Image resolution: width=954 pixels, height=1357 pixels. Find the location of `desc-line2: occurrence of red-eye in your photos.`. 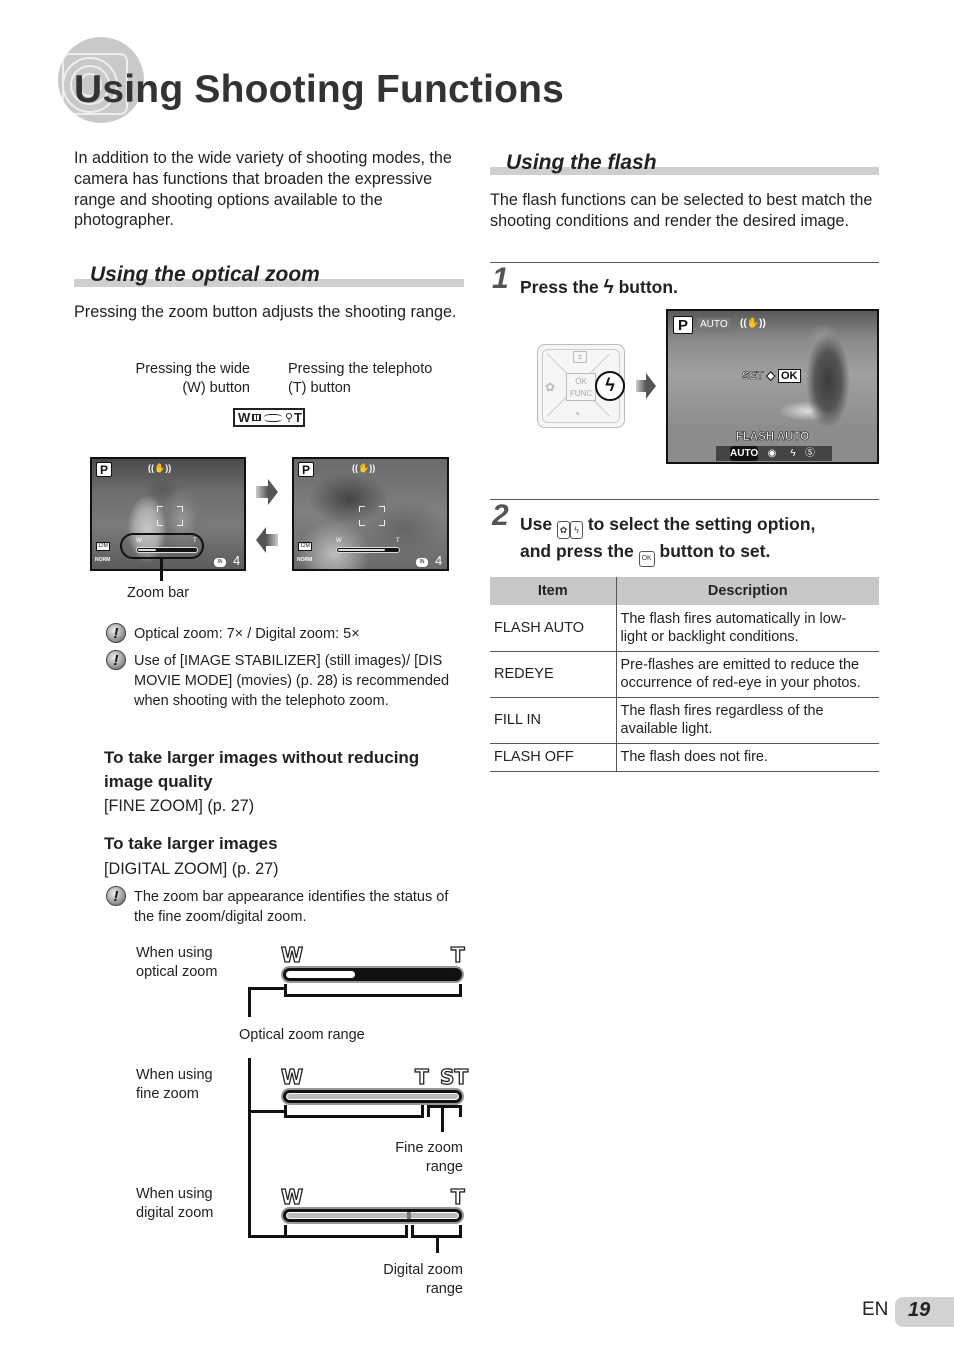

desc-line2: occurrence of red-eye in your photos. is located at coordinates (740, 683).